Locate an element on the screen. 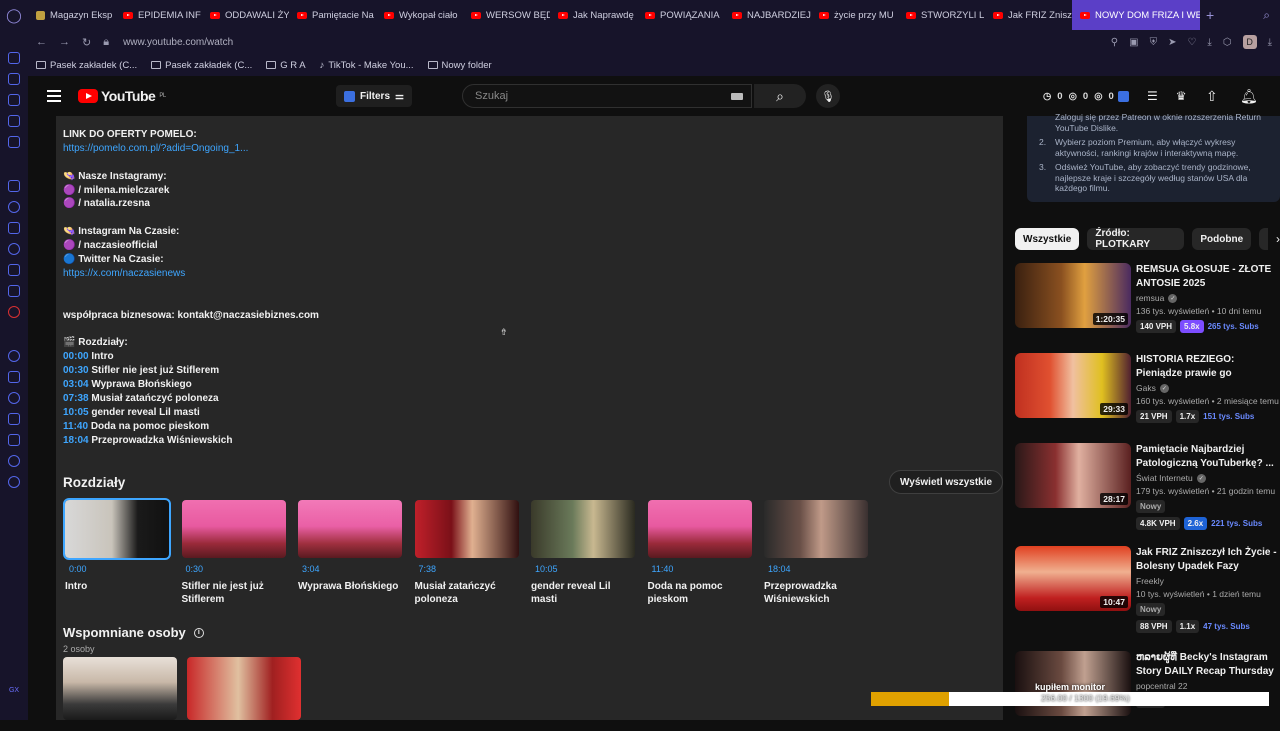 The width and height of the screenshot is (1280, 731). filter-chip: Podobne is located at coordinates (1222, 239).